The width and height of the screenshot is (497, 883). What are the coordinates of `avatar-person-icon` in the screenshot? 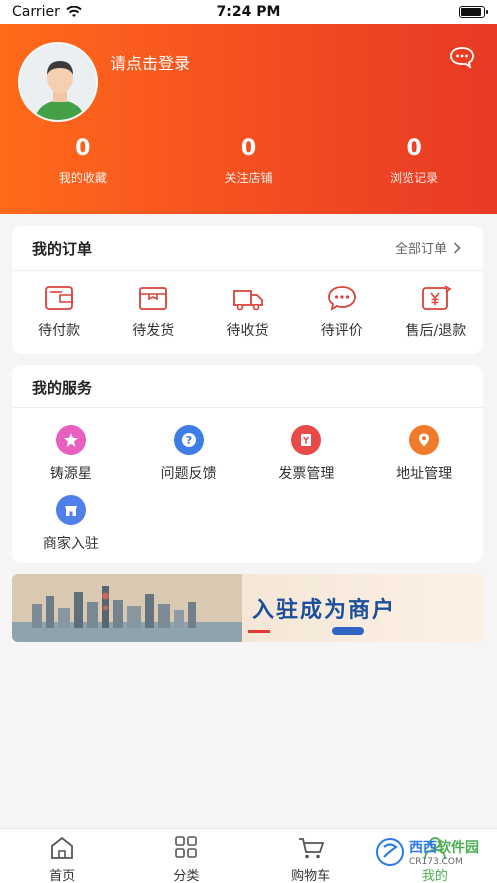 It's located at (58, 82).